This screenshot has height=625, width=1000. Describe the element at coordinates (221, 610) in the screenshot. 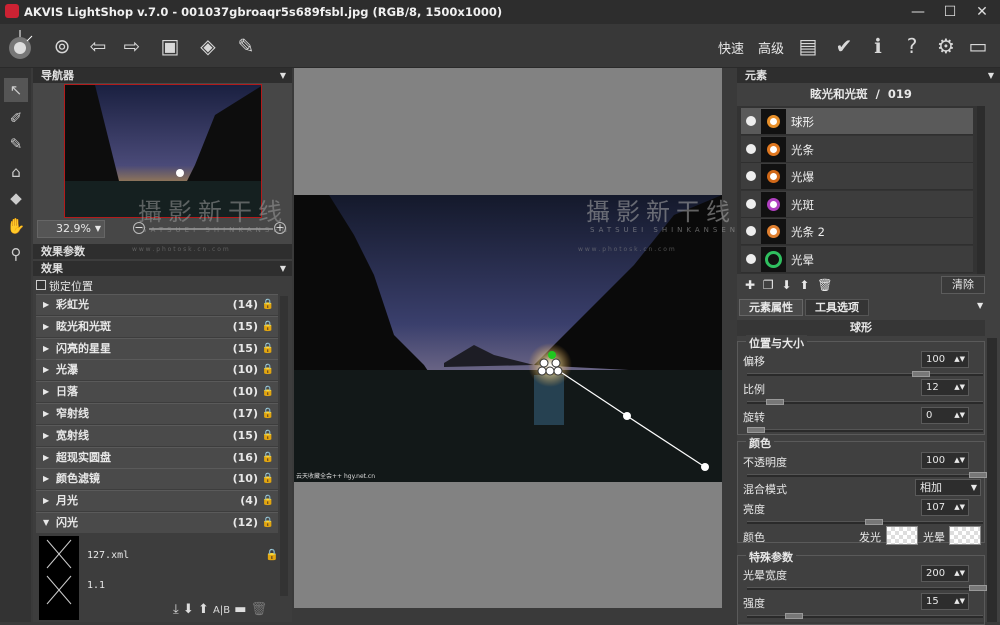

I see `rename-icon: A|B` at that location.